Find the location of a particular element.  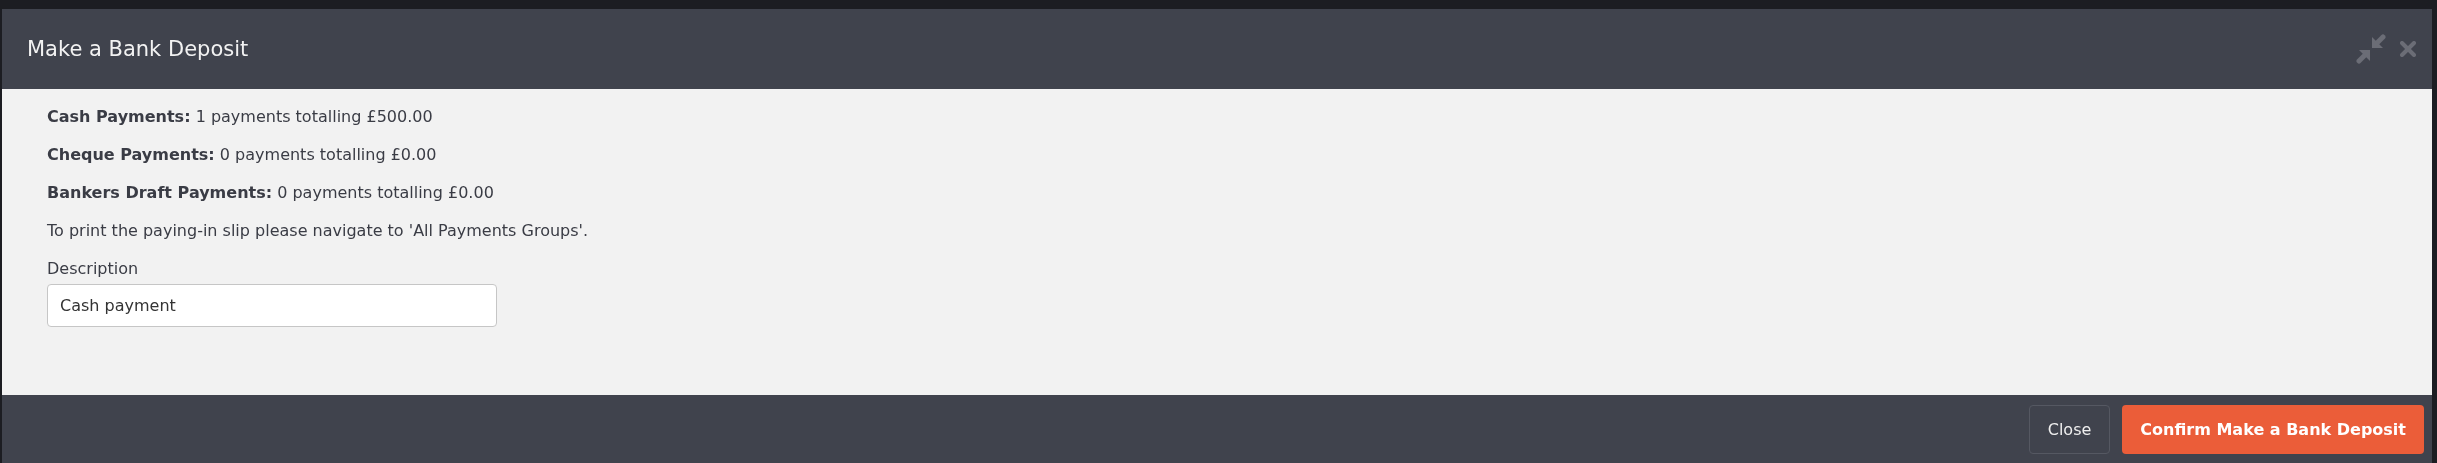

dialog-title: Make a Bank Deposit is located at coordinates (138, 49).